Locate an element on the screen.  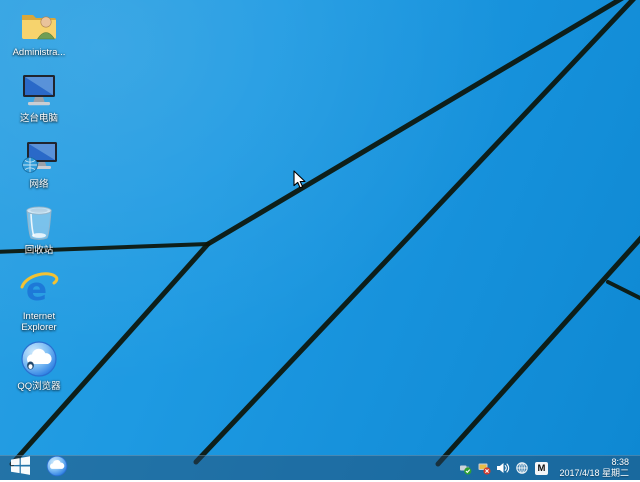
desktop-icon-label: 网络 is located at coordinates (39, 184).